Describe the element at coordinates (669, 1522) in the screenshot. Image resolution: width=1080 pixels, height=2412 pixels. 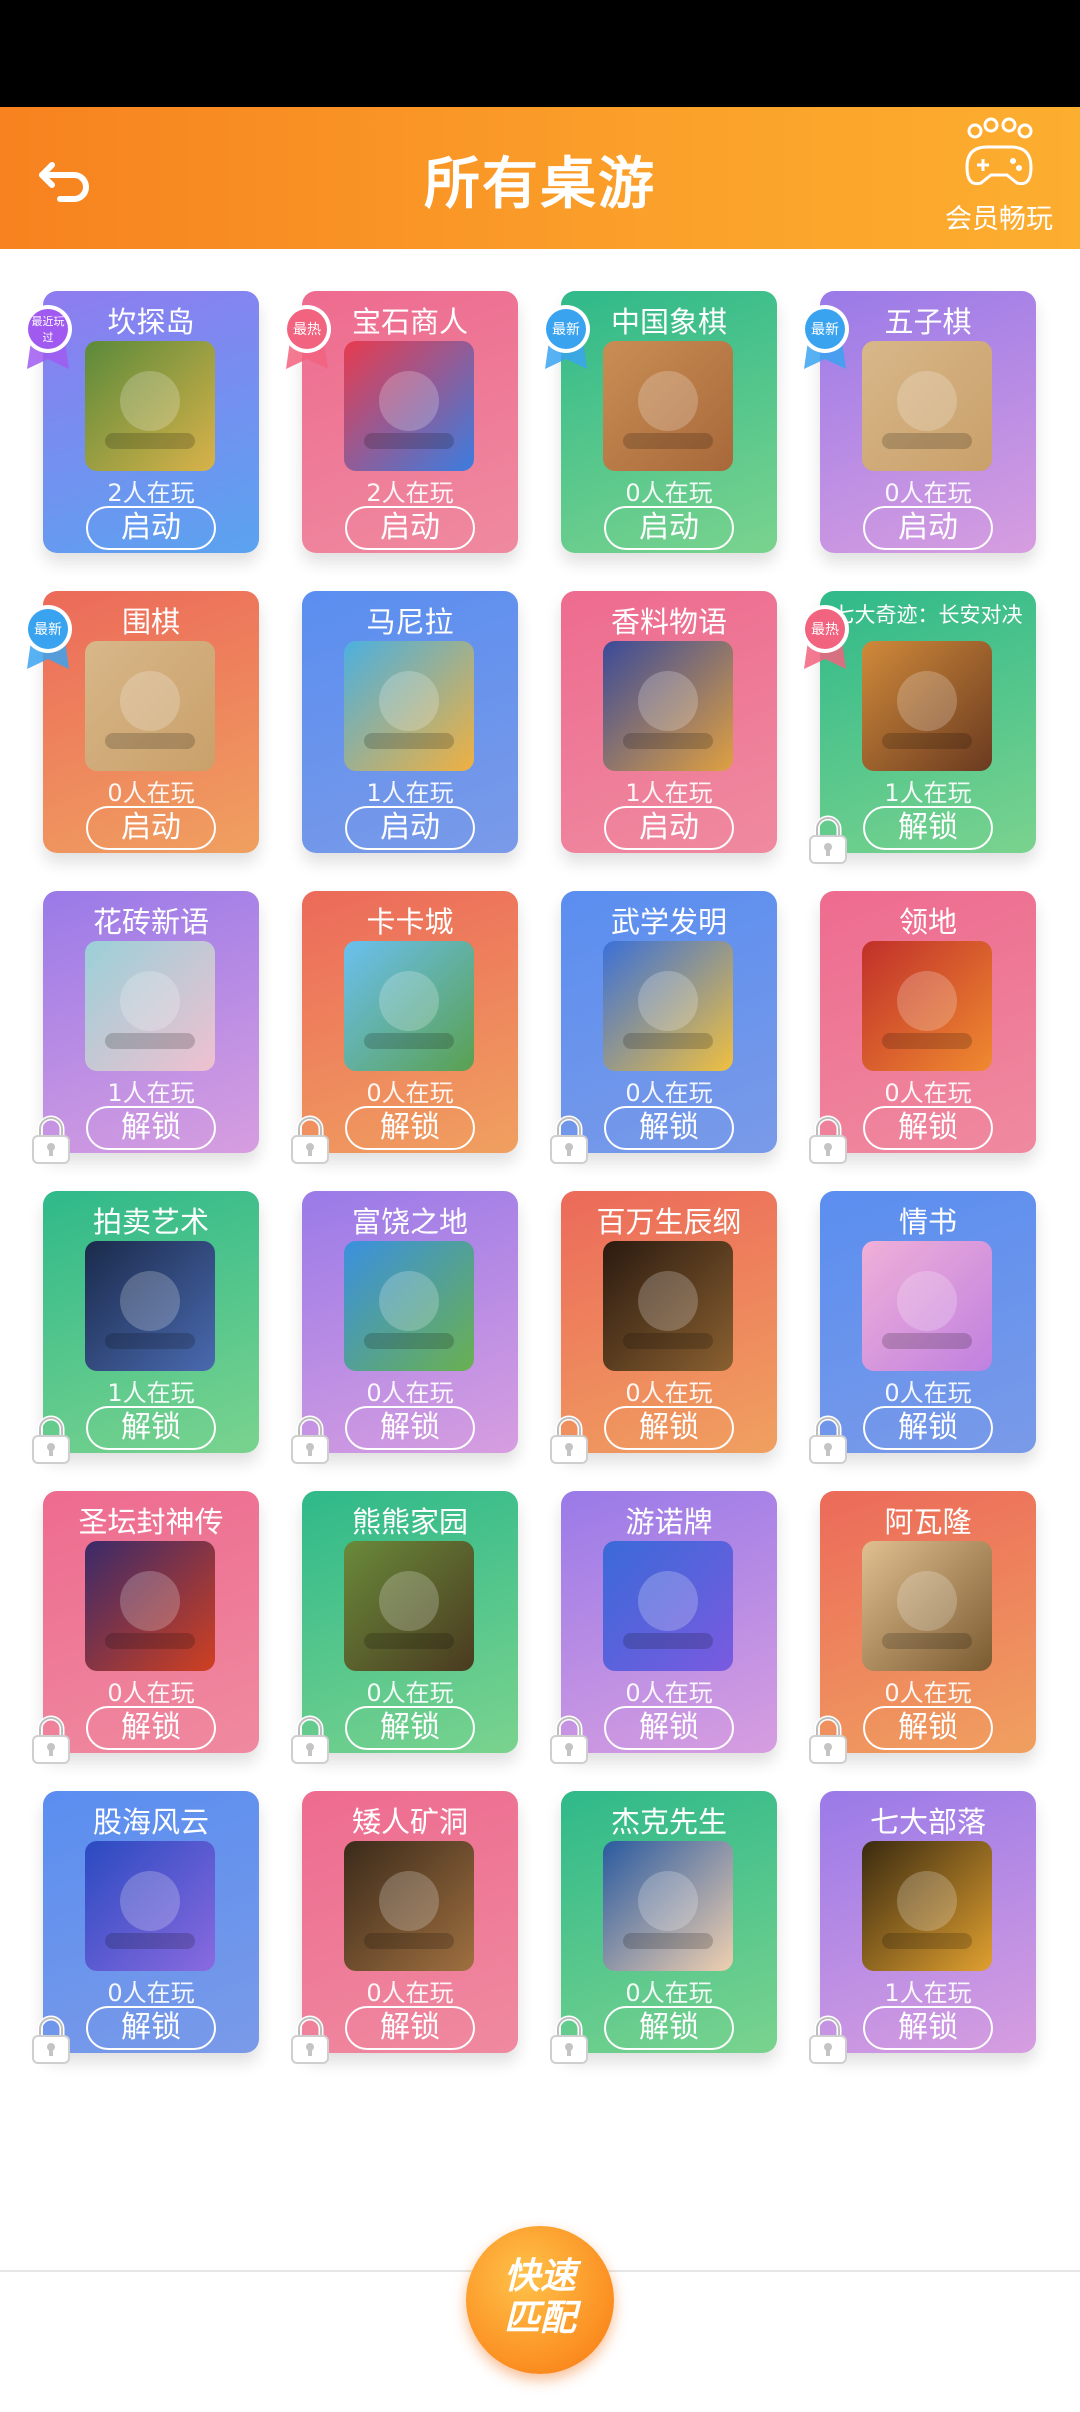
I see `game-title: 游诺牌` at that location.